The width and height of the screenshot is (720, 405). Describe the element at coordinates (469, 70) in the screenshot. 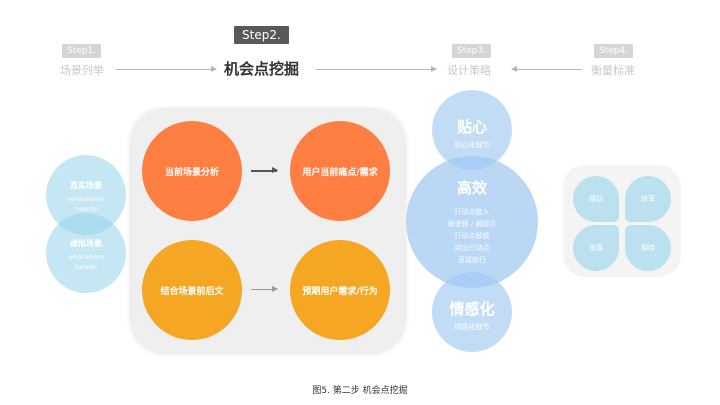

I see `step3-title: 设计策略` at that location.